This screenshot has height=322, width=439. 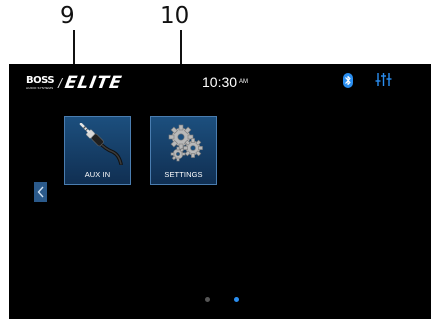 What do you see at coordinates (67, 16) in the screenshot?
I see `callout-number-9: 9` at bounding box center [67, 16].